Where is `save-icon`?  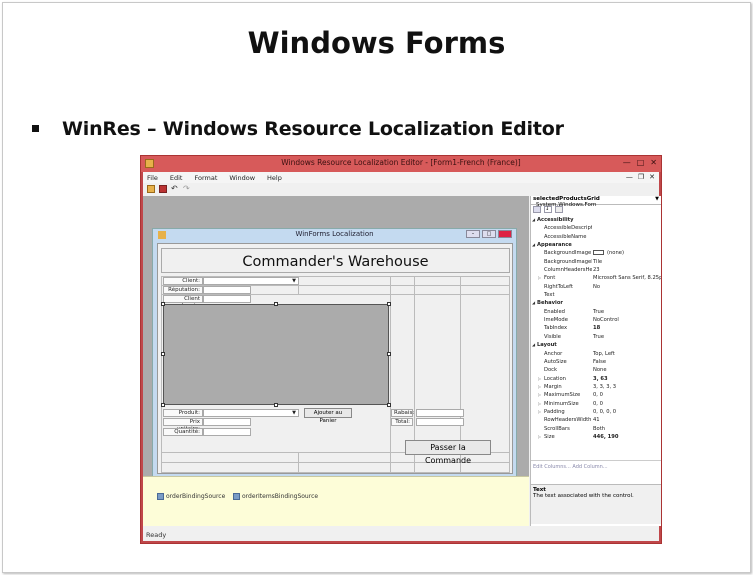
save-icon is located at coordinates (163, 188).